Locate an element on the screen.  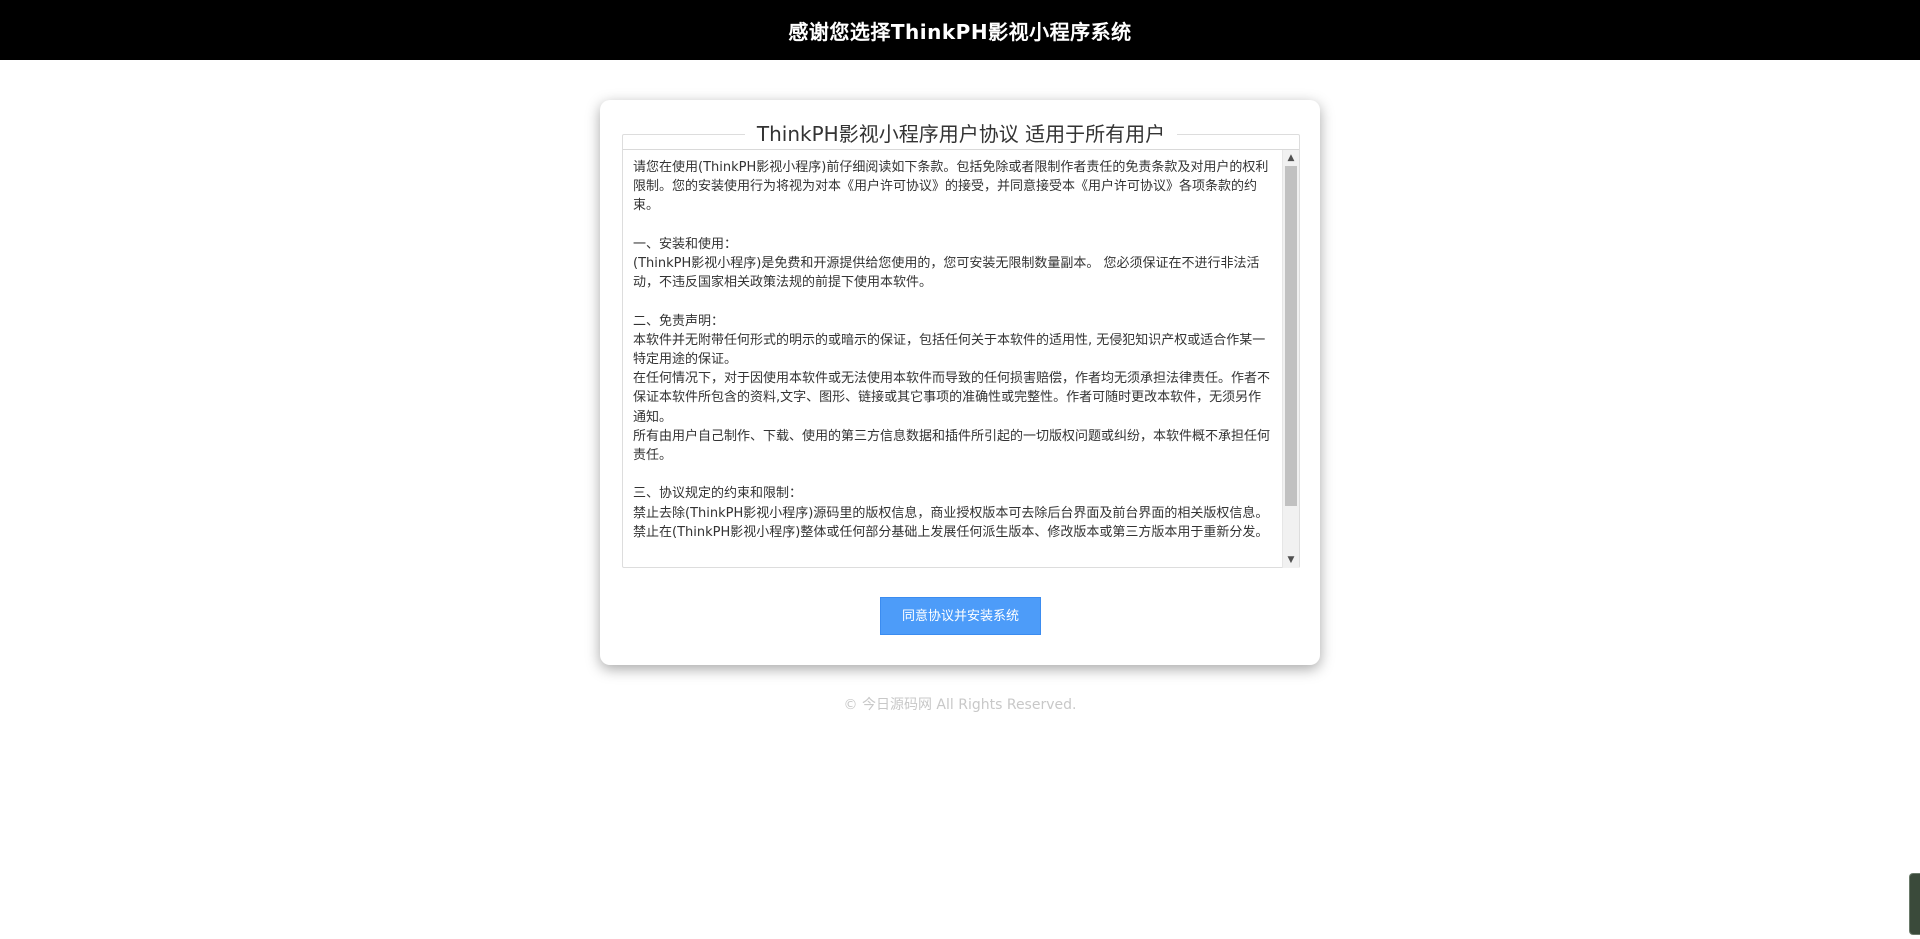
agreement-legend: ThinkPH影视小程序用户协议 适用于所有用户 is located at coordinates (961, 134).